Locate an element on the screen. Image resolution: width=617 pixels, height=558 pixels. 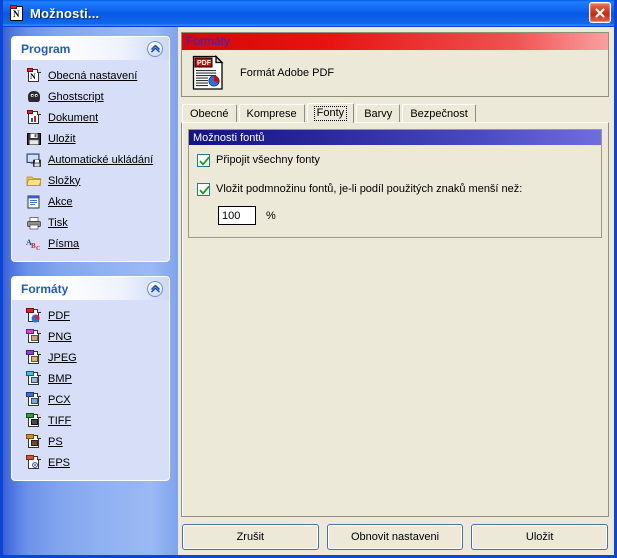
panel-title-program: Program is located at coordinates (46, 48).